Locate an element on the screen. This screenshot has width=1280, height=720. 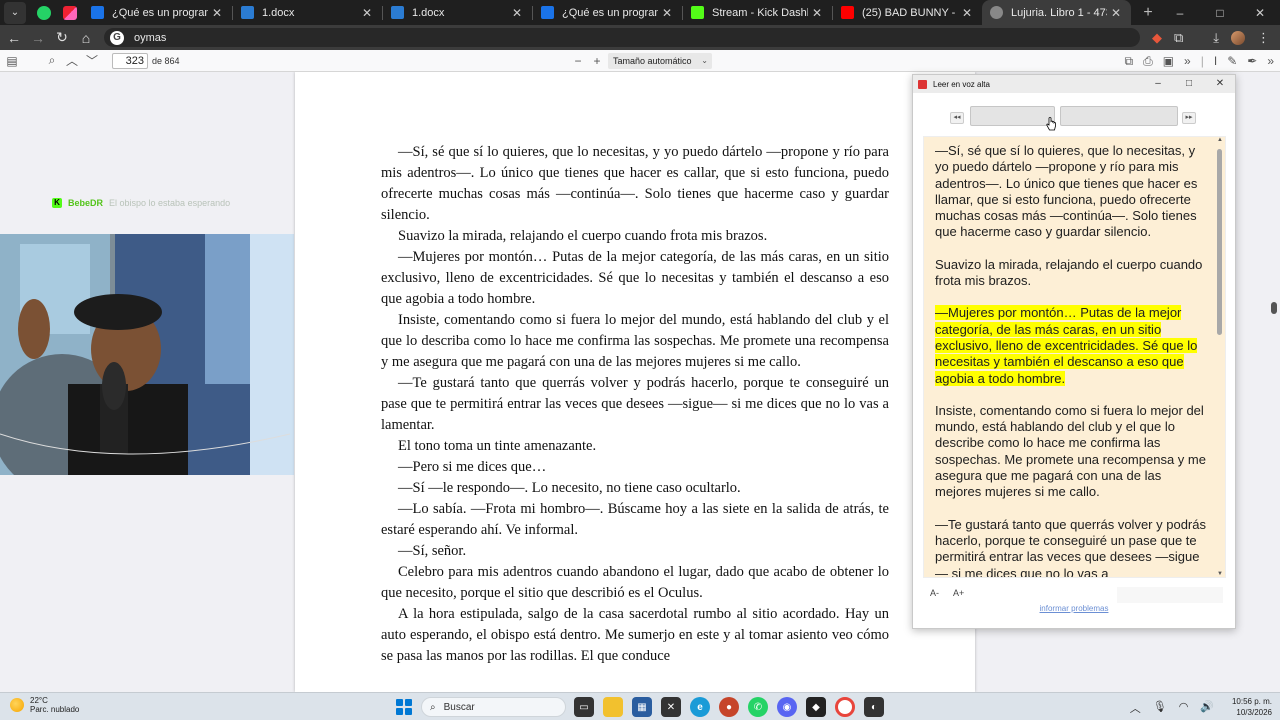
start-button is located at coordinates (404, 707).